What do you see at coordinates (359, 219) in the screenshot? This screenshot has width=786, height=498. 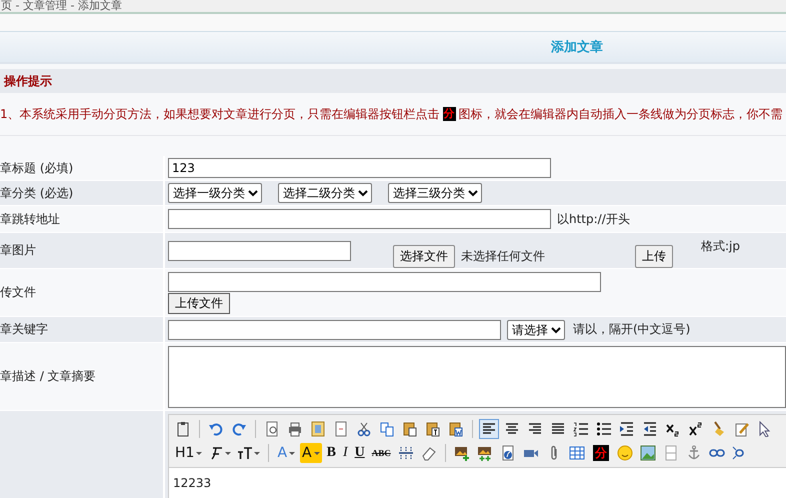 I see `url-input` at bounding box center [359, 219].